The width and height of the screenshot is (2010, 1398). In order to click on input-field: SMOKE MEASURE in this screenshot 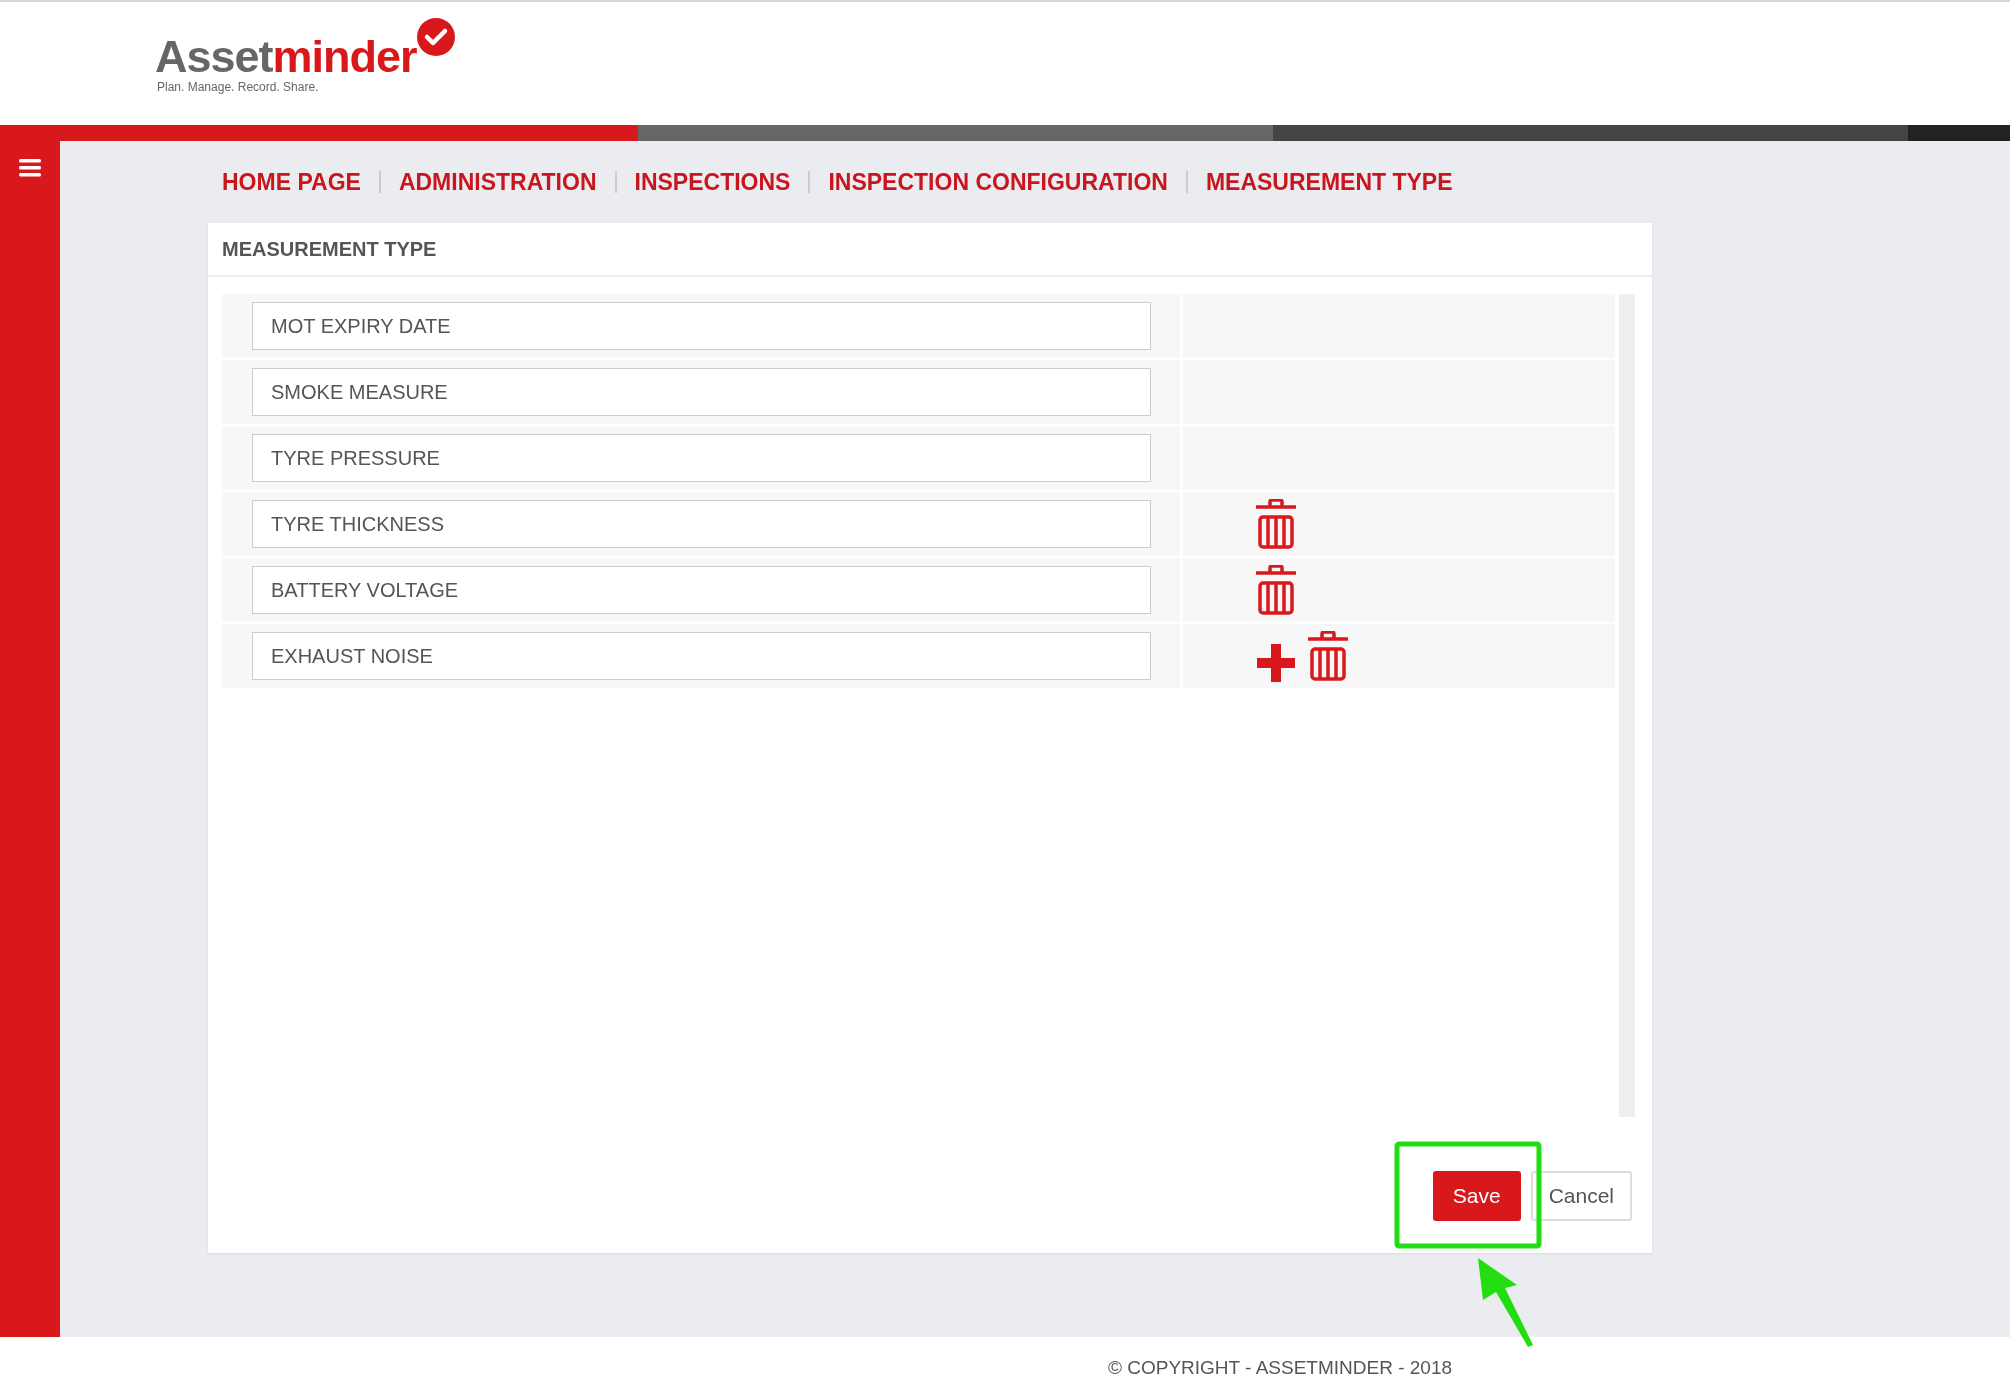, I will do `click(701, 392)`.